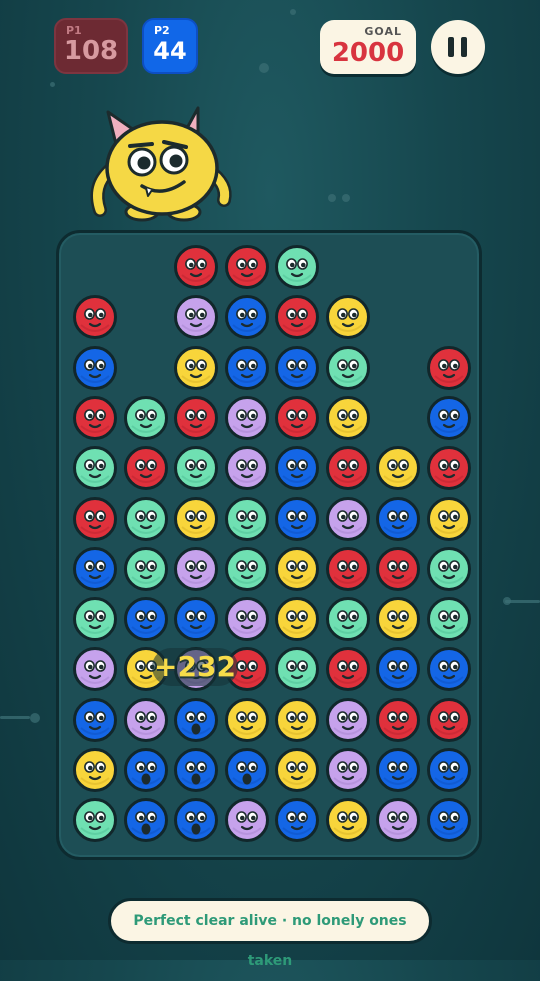 The height and width of the screenshot is (981, 540). Describe the element at coordinates (458, 47) in the screenshot. I see `pause-button` at that location.